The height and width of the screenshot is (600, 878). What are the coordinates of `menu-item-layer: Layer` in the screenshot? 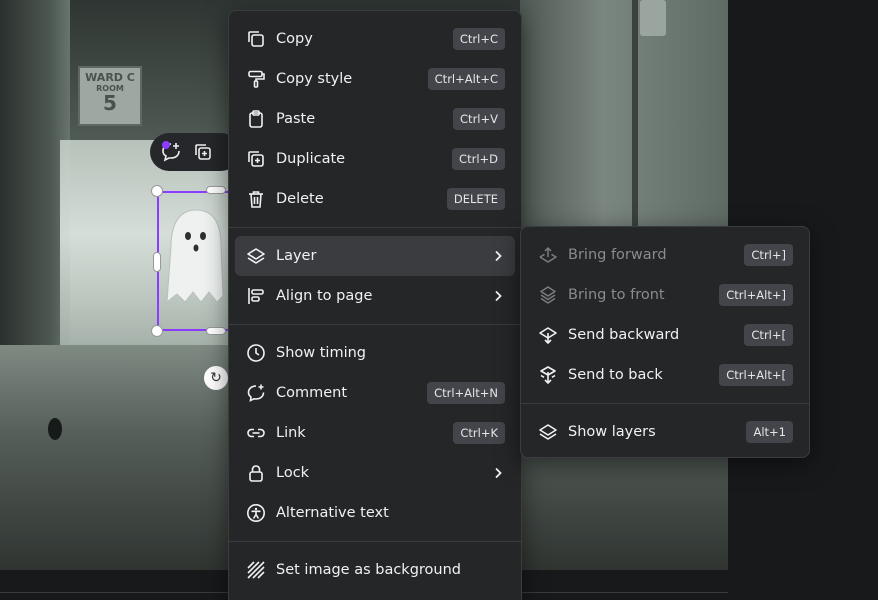 It's located at (375, 256).